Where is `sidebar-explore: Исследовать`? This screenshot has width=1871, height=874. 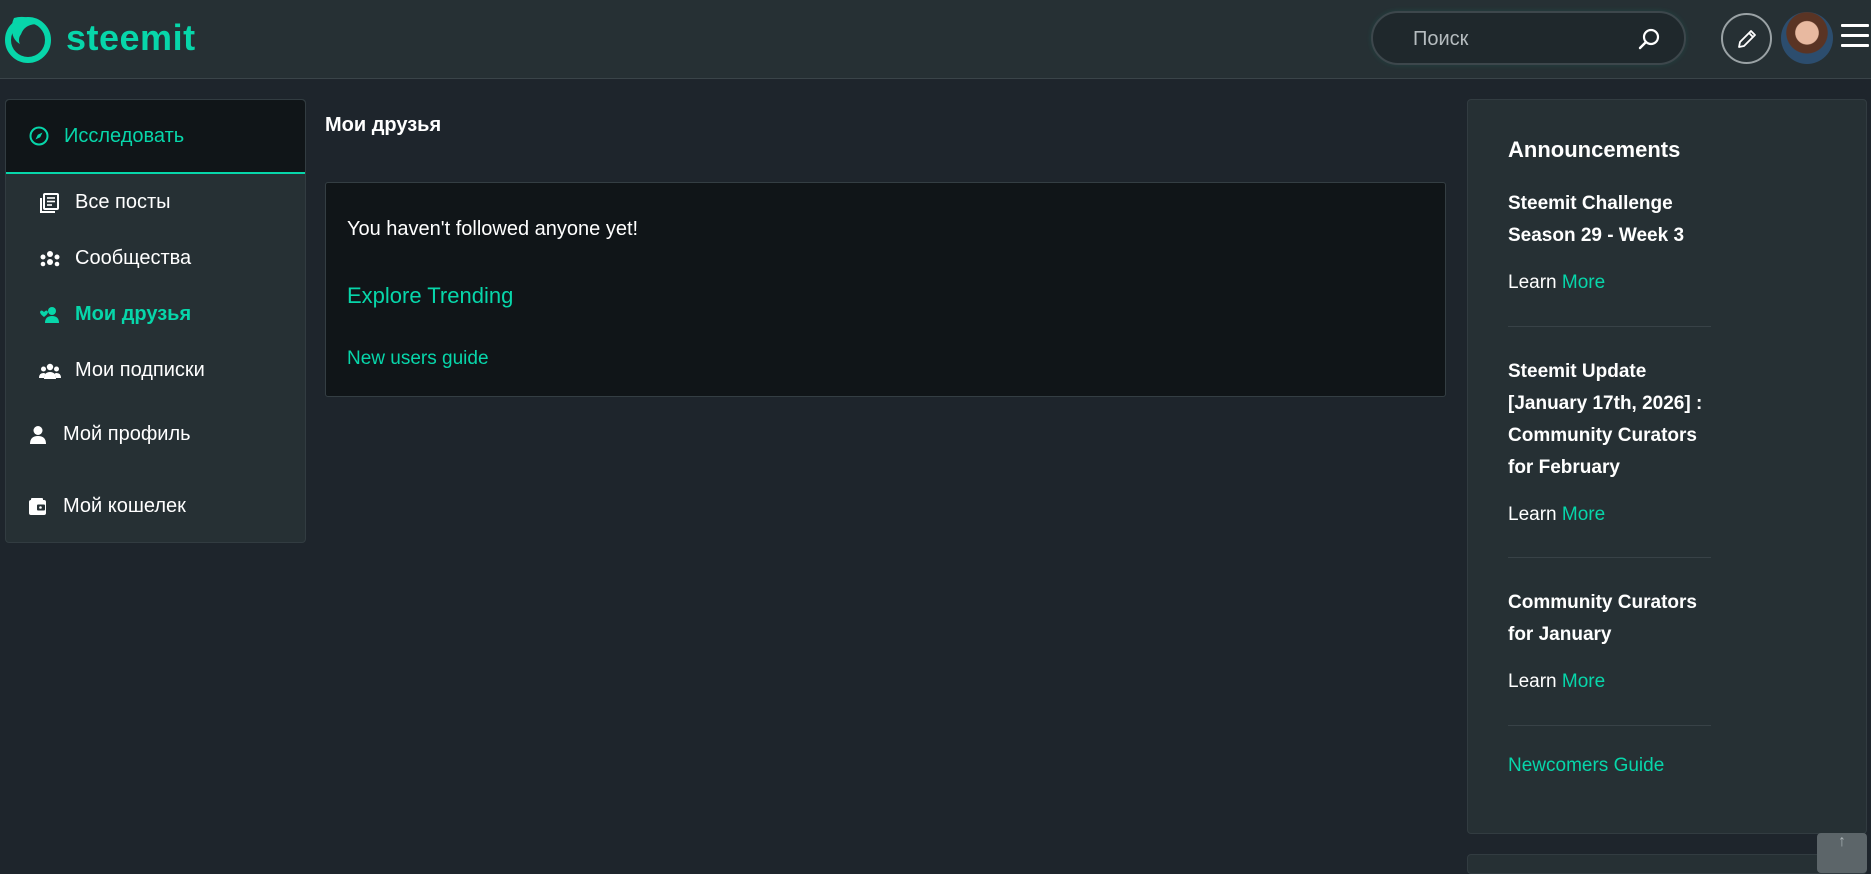 sidebar-explore: Исследовать is located at coordinates (155, 137).